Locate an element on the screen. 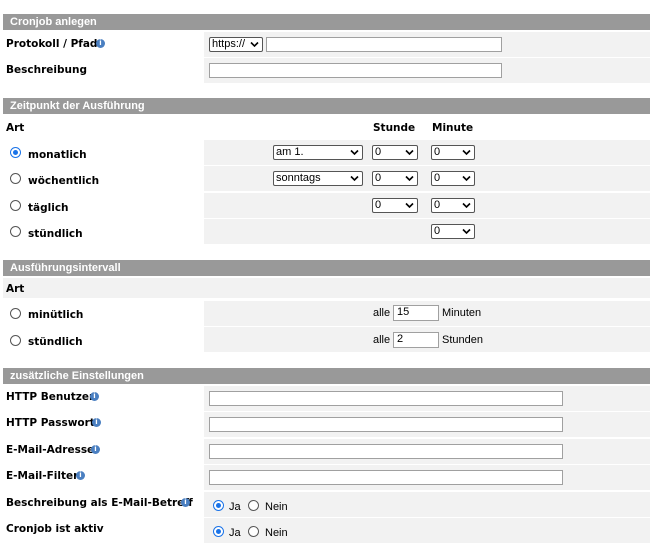 This screenshot has height=551, width=657. email-input is located at coordinates (386, 451).